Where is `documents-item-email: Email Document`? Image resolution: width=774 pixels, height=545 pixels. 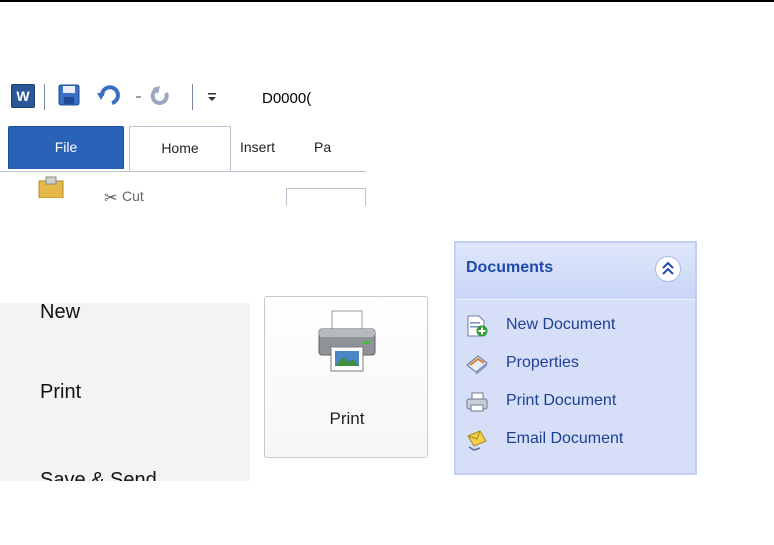 documents-item-email: Email Document is located at coordinates (578, 440).